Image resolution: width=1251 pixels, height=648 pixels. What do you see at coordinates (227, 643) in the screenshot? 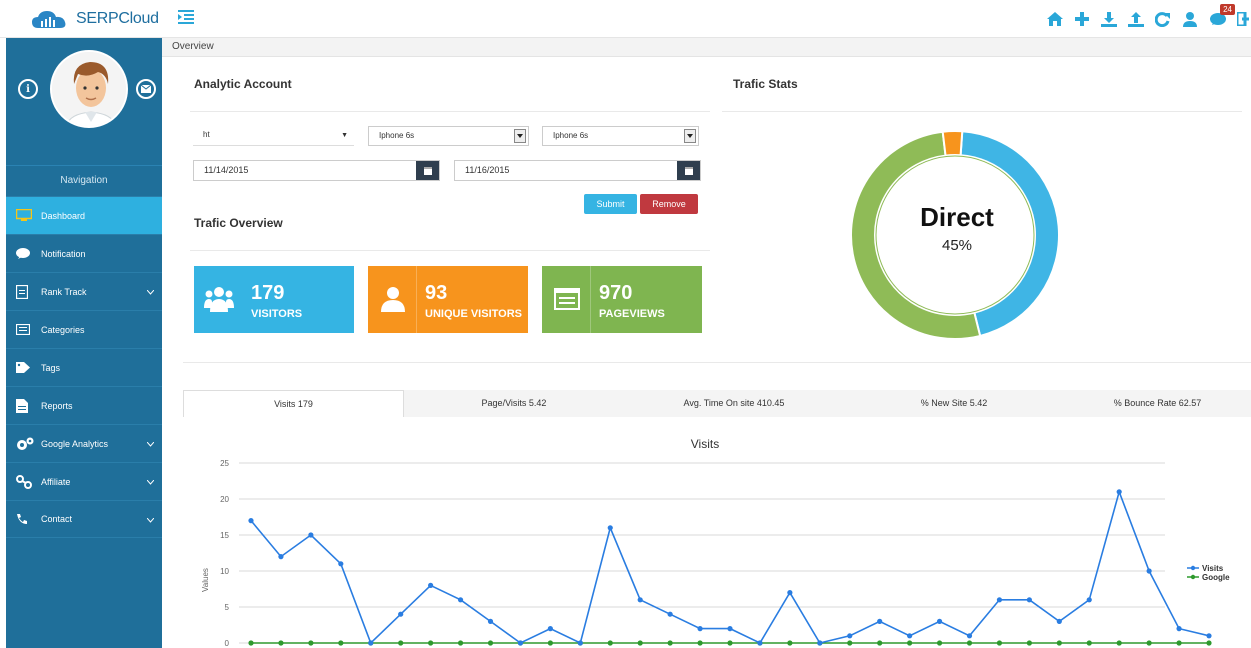
I see `y-tick-label: 0` at bounding box center [227, 643].